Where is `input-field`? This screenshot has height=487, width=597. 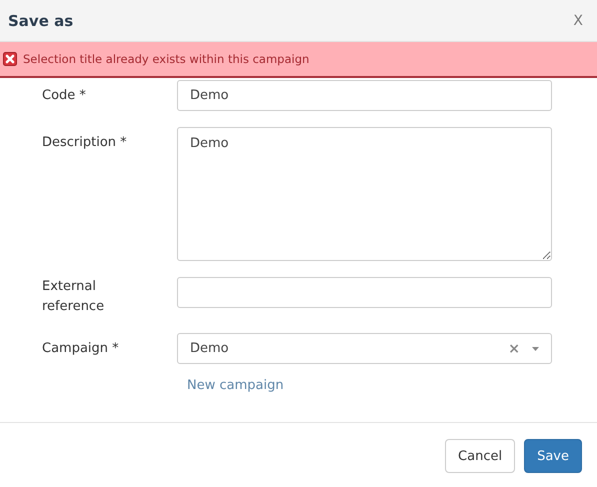 input-field is located at coordinates (364, 292).